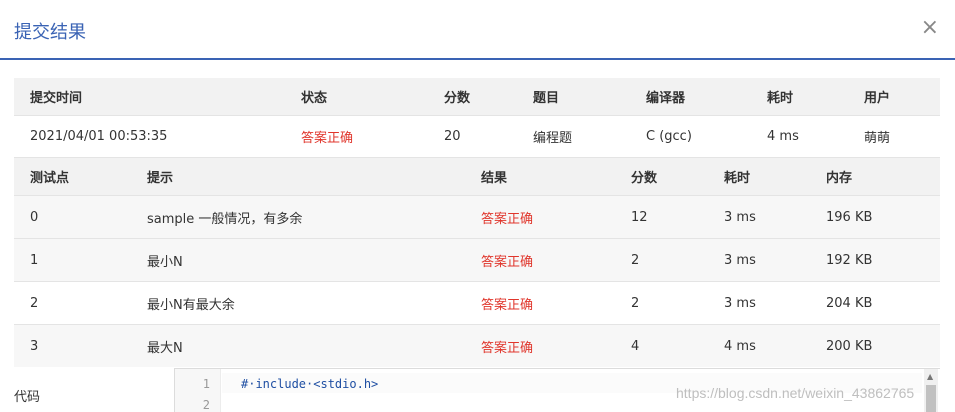 The image size is (955, 412). What do you see at coordinates (56, 98) in the screenshot?
I see `col-submit-time: 提交时间` at bounding box center [56, 98].